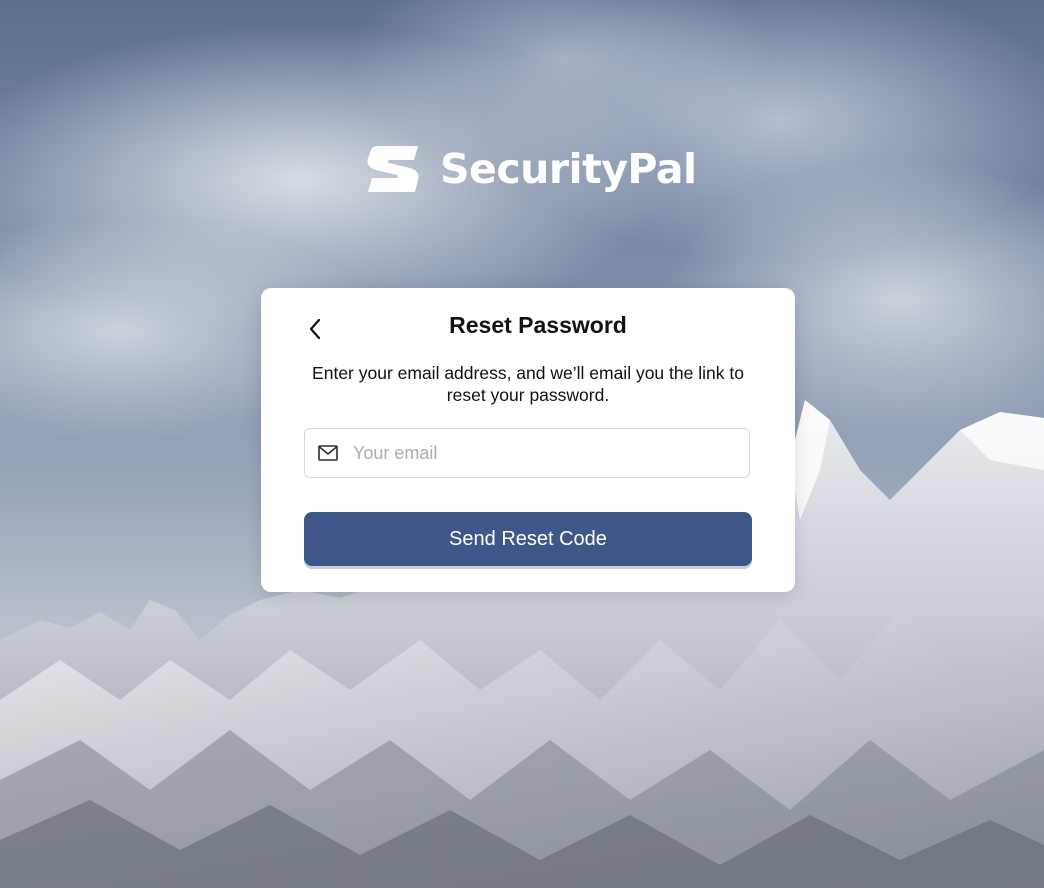  What do you see at coordinates (568, 169) in the screenshot?
I see `brand-name: SecurityPal` at bounding box center [568, 169].